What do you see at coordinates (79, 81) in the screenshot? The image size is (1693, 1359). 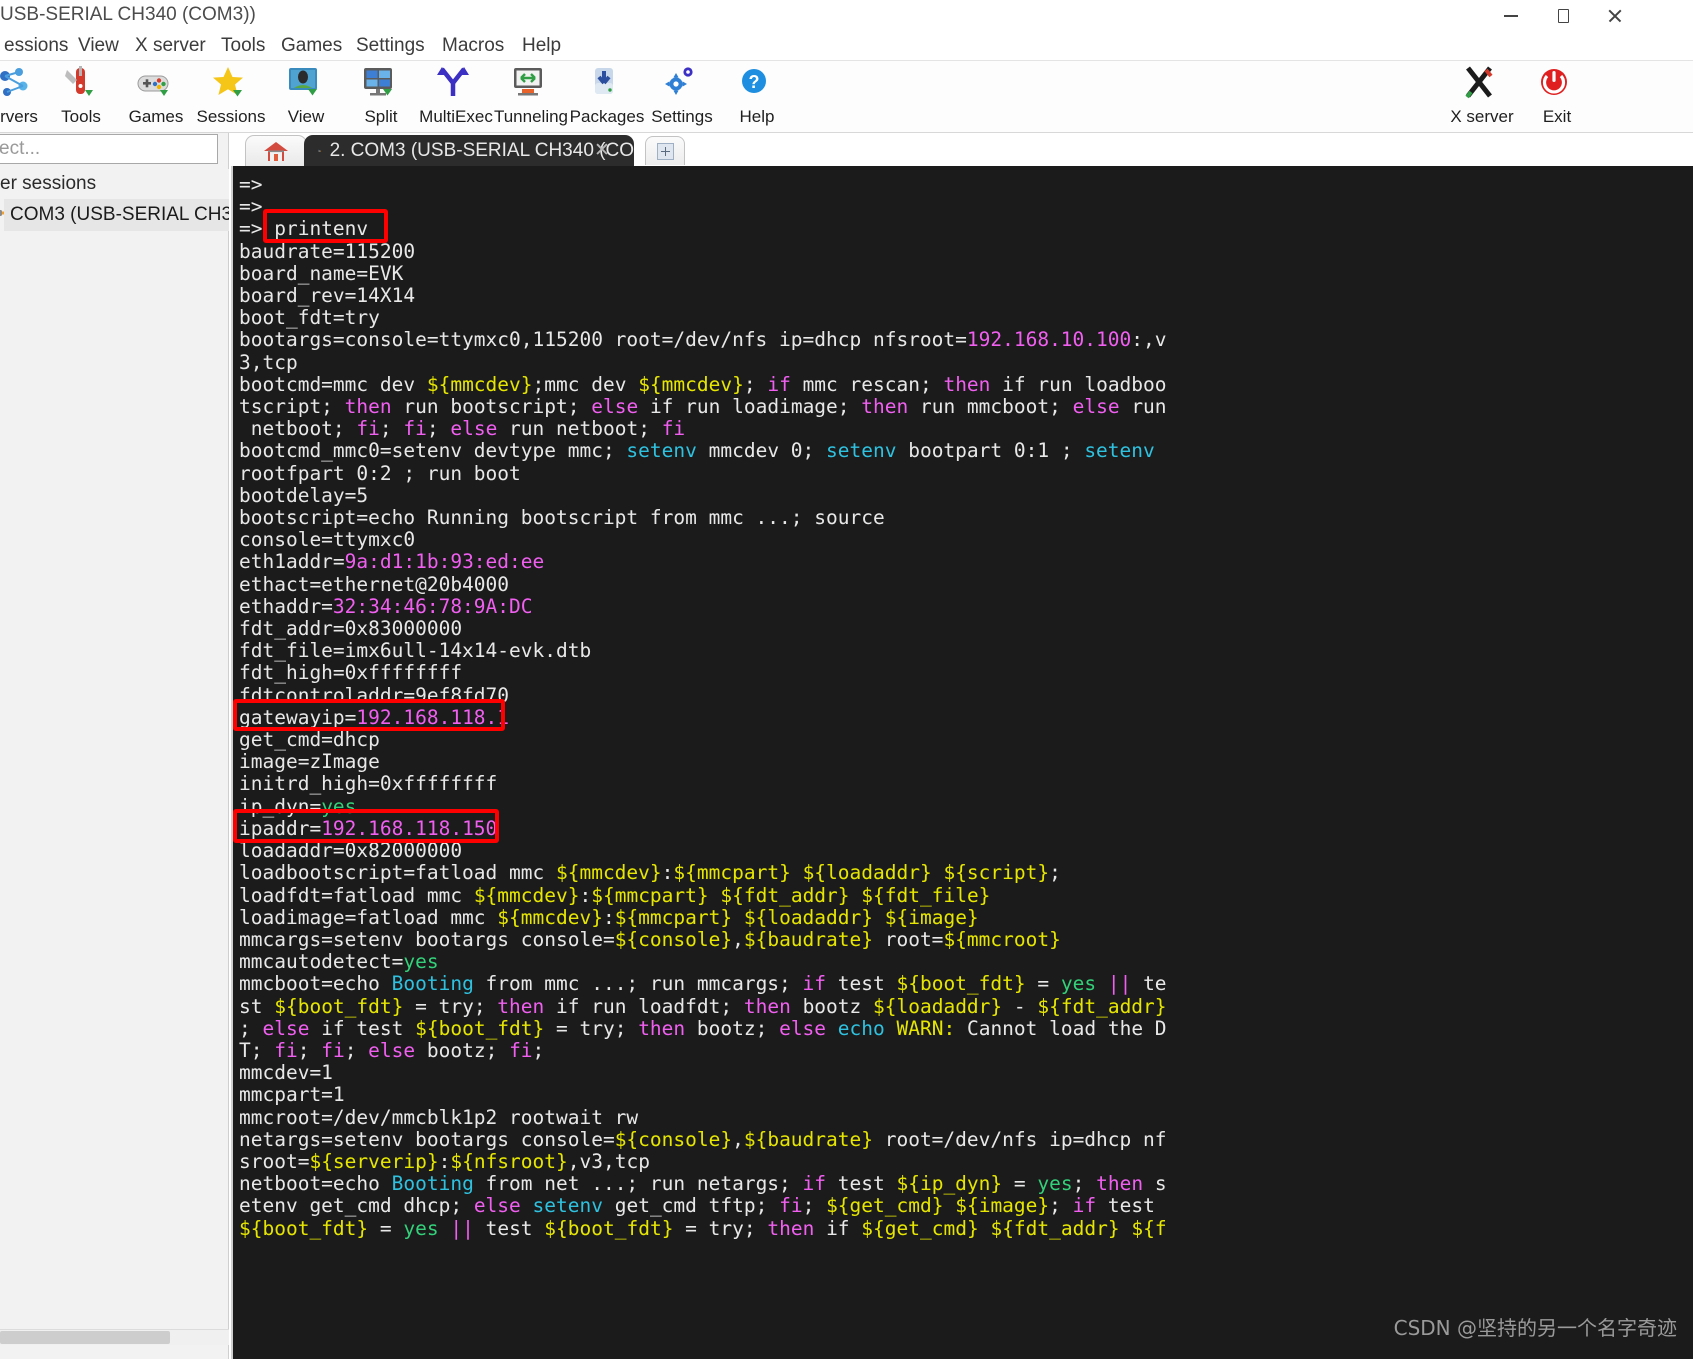 I see `tools-icon` at bounding box center [79, 81].